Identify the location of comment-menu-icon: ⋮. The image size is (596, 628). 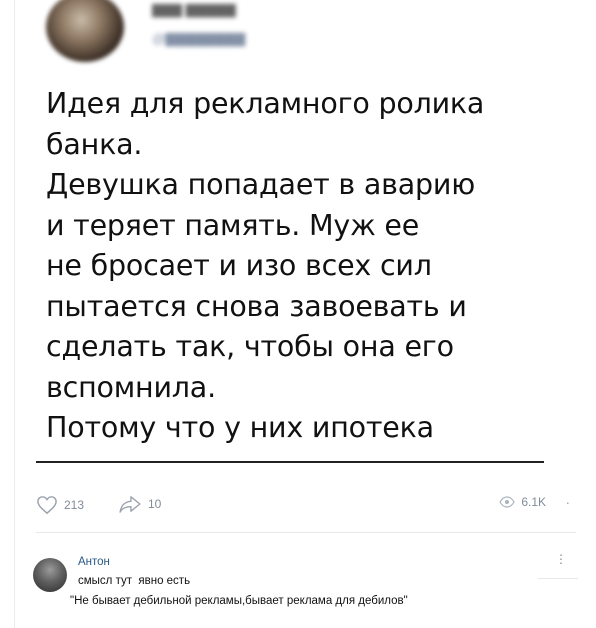
(561, 559).